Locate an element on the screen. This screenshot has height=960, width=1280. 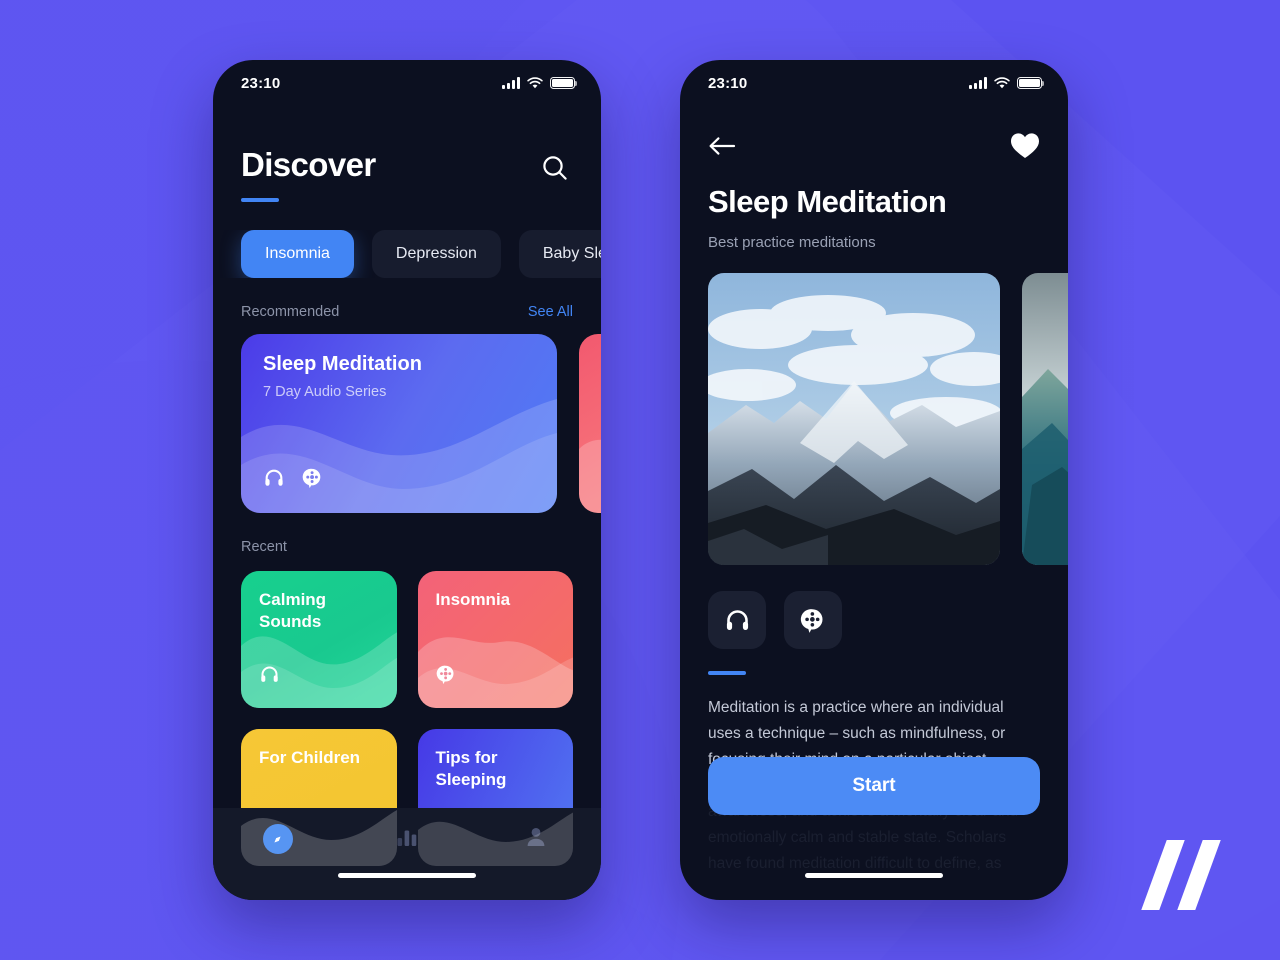
arrow-left-icon is located at coordinates (722, 148).